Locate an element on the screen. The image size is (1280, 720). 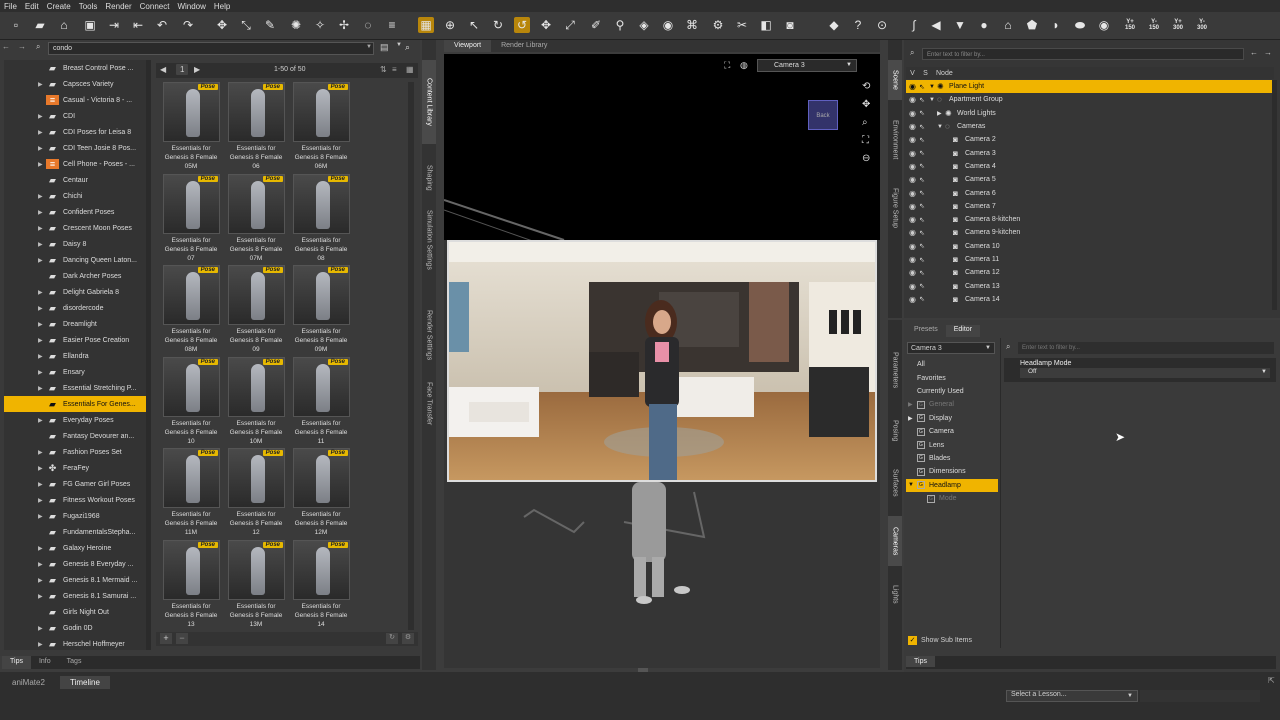
tree-item: ▶ ▰ Herschel Hoffmeyer is located at coordinates (75, 643).